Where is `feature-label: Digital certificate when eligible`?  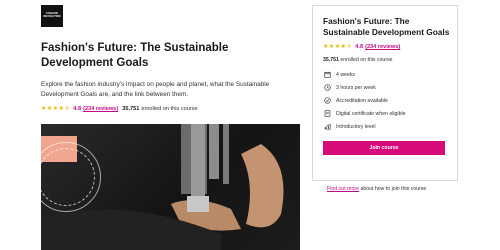
feature-label: Digital certificate when eligible is located at coordinates (371, 113).